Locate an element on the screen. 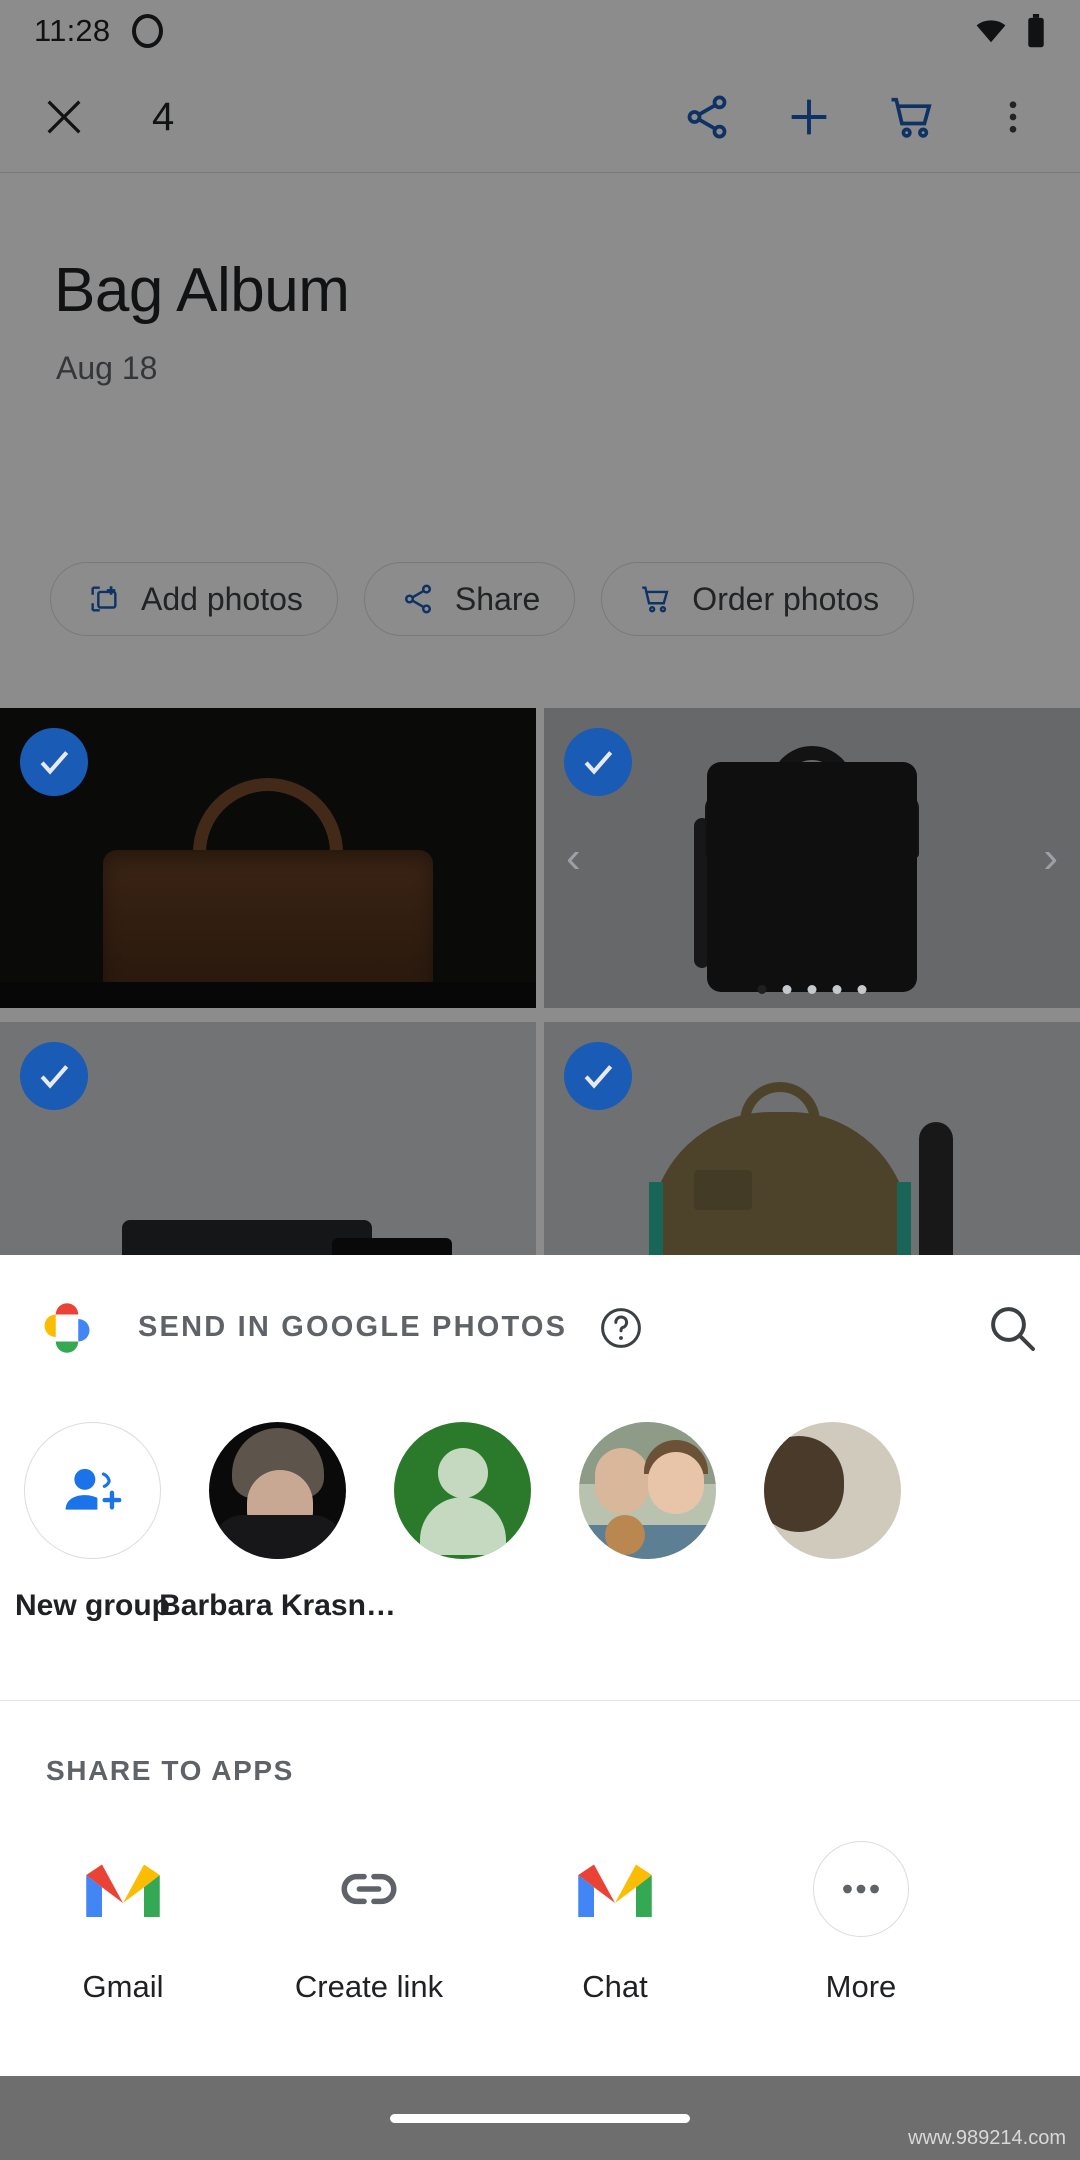 The height and width of the screenshot is (2160, 1080). plus-icon is located at coordinates (809, 117).